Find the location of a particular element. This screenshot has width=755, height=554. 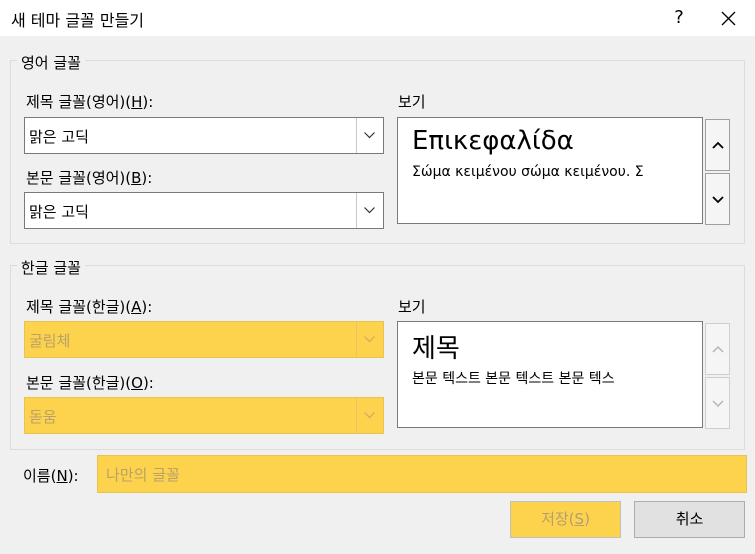

korean-preview-scroll-down is located at coordinates (717, 403).